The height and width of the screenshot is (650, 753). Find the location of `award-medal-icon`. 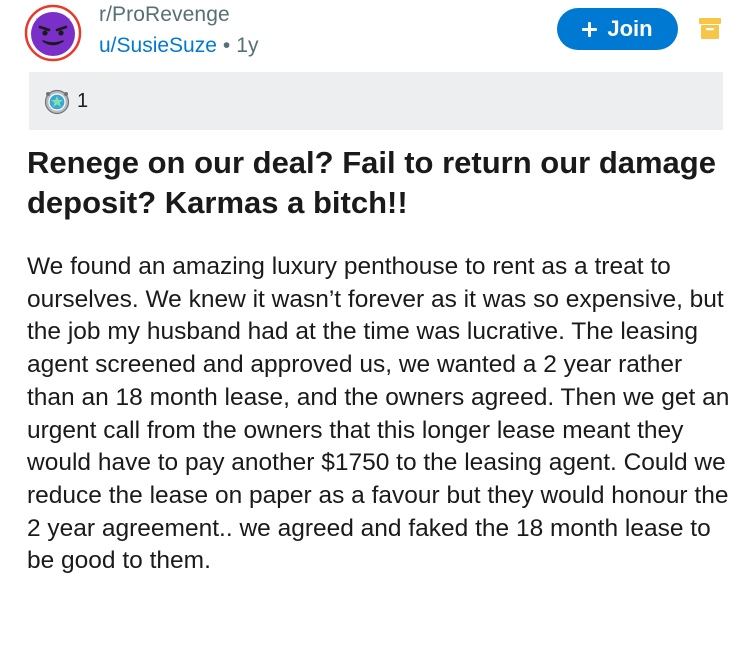

award-medal-icon is located at coordinates (57, 102).